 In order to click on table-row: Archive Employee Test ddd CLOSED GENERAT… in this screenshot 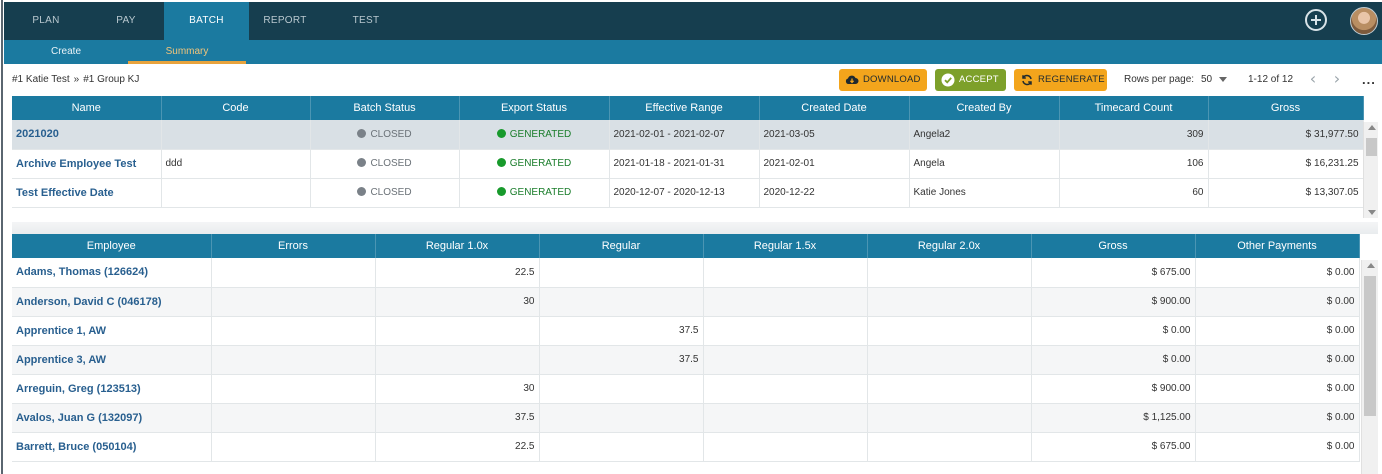, I will do `click(688, 164)`.